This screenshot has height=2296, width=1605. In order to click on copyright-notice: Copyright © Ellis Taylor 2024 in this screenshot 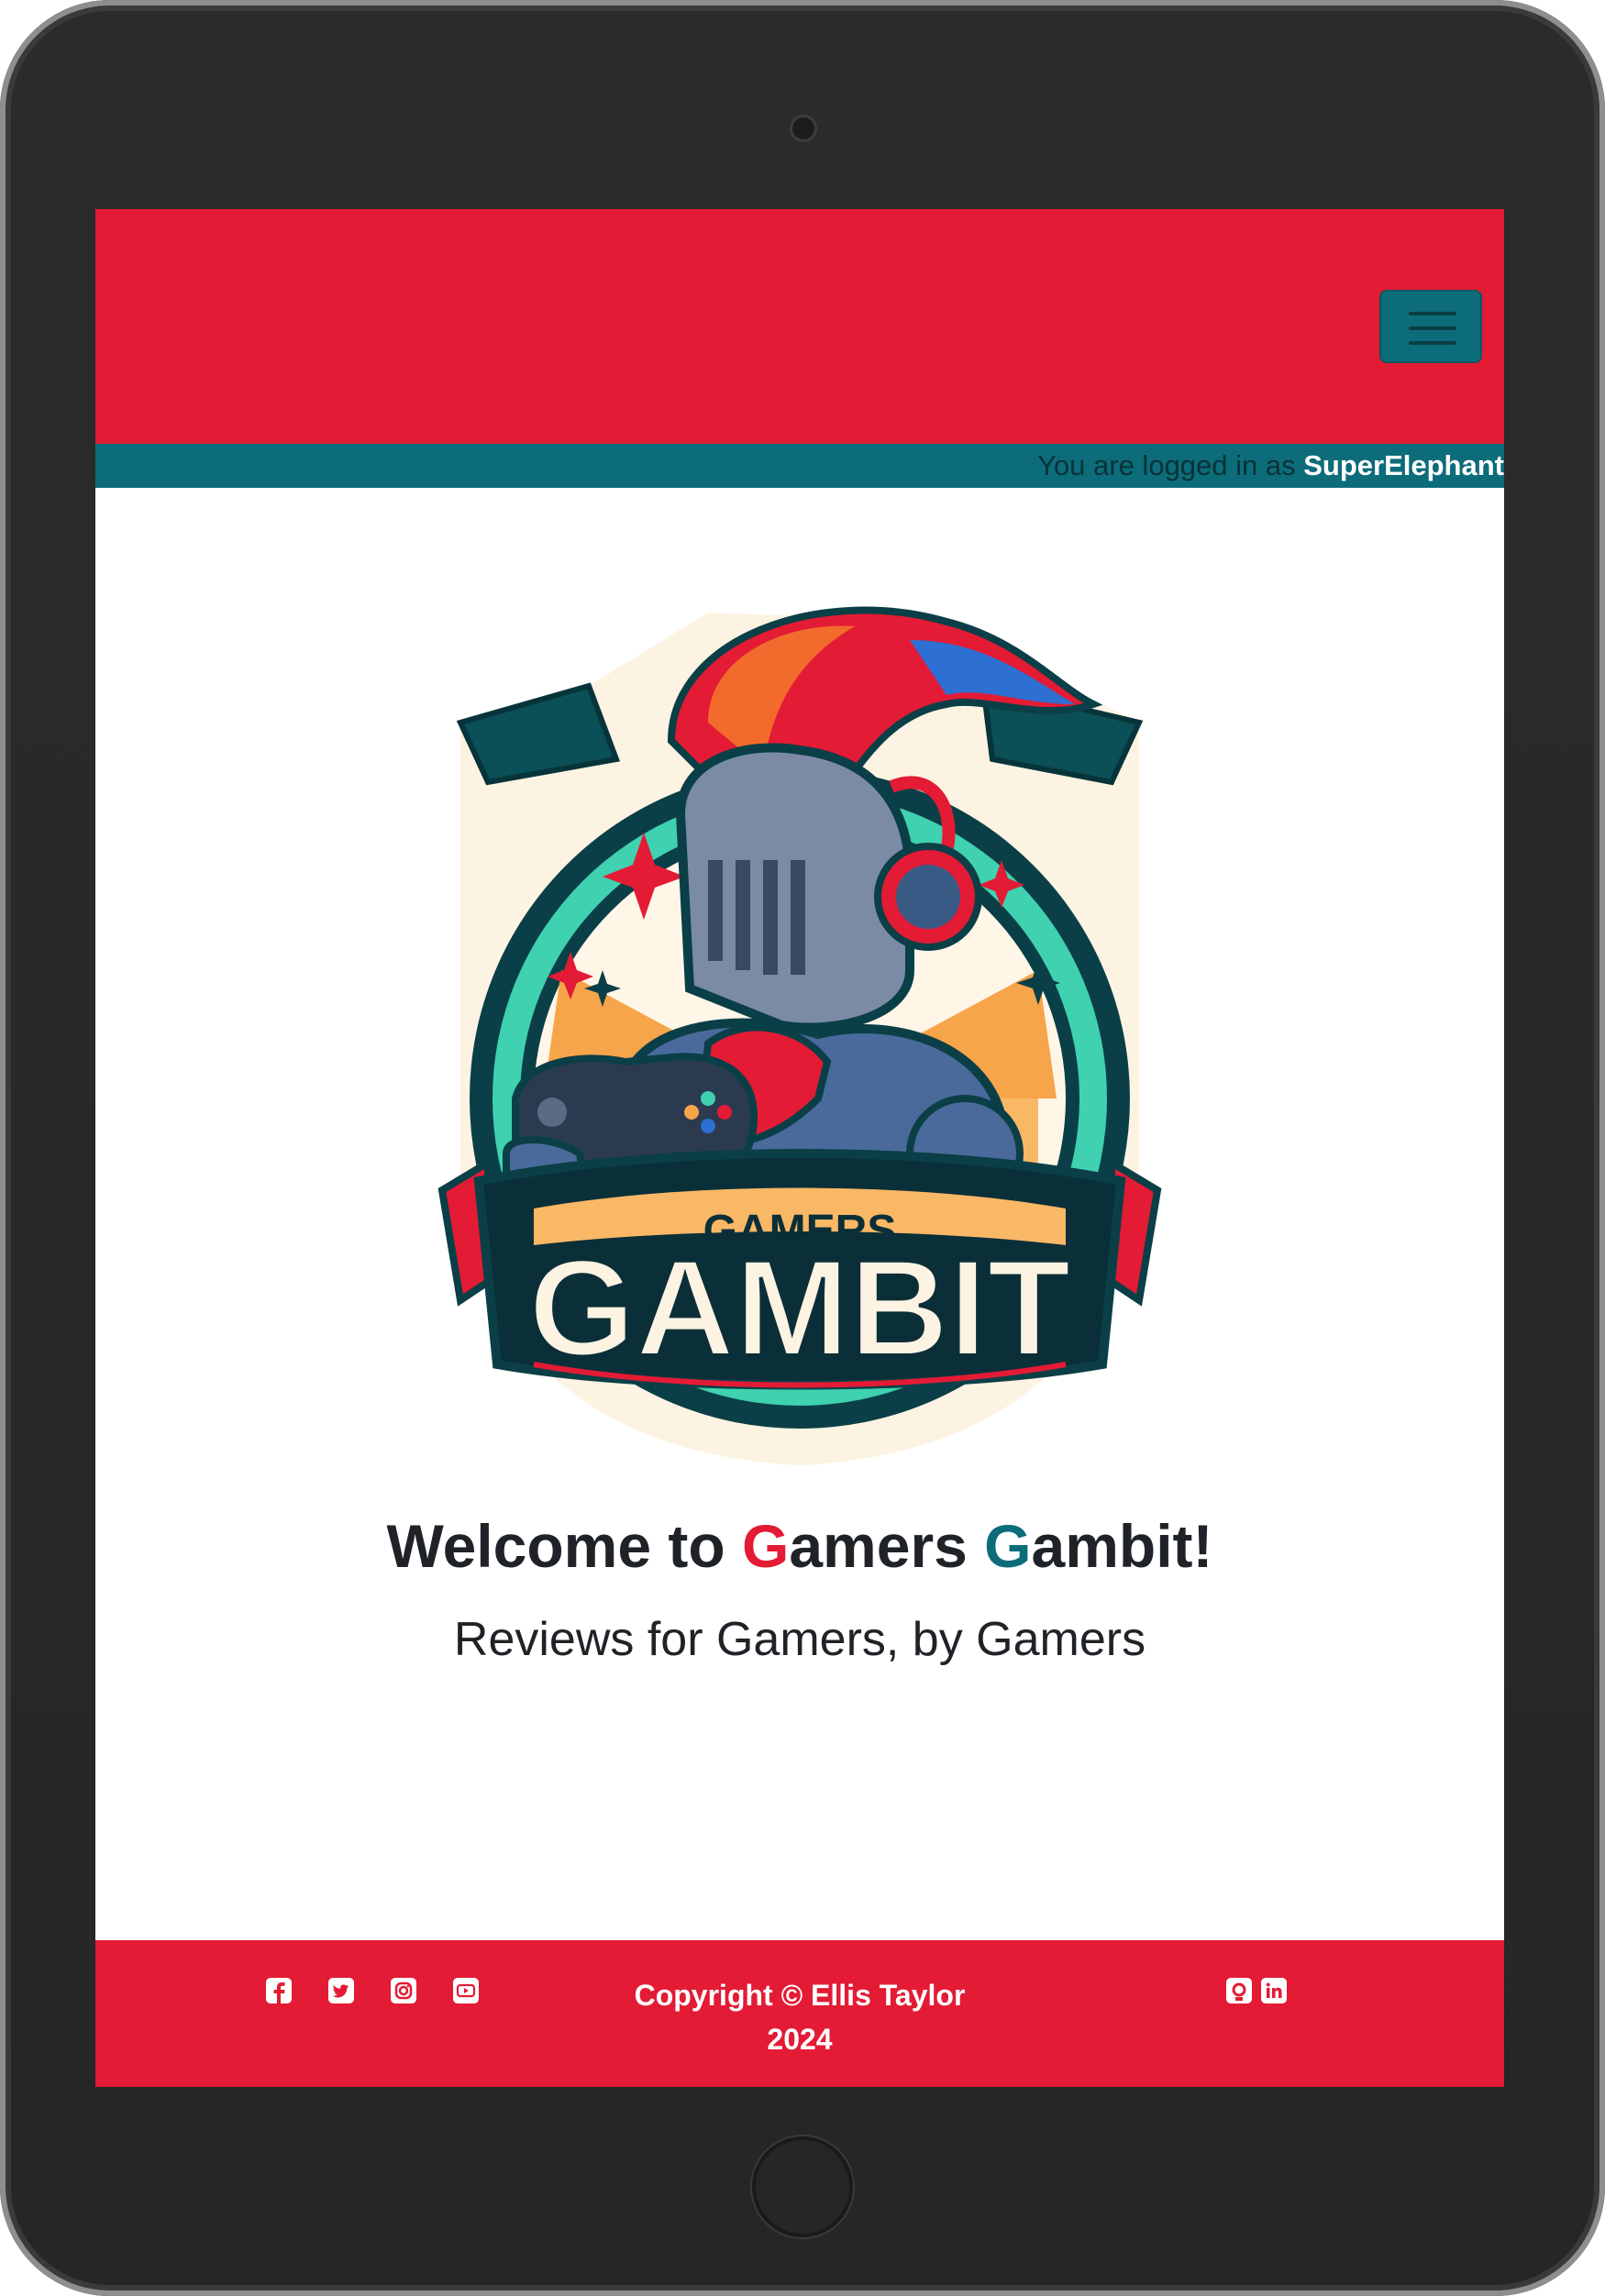, I will do `click(800, 2017)`.